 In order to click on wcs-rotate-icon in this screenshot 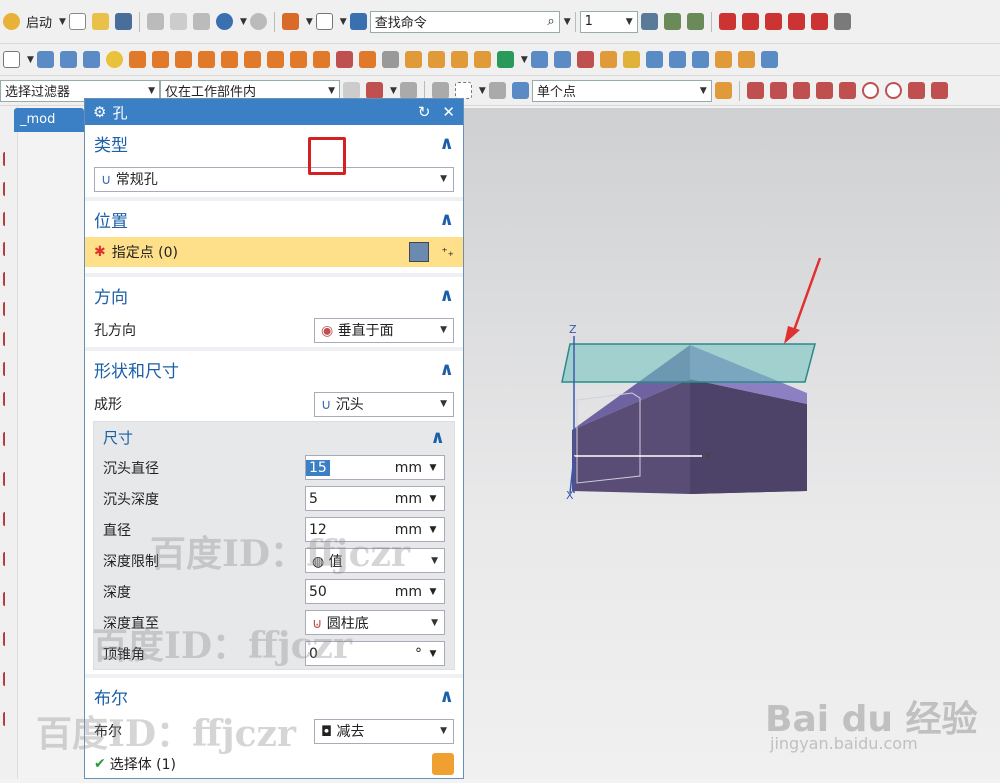, I will do `click(819, 21)`.